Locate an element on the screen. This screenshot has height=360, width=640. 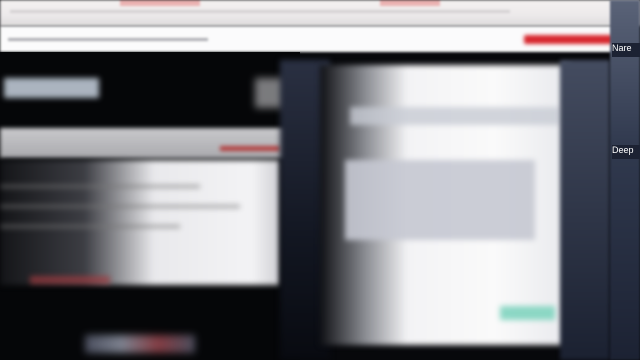
right-shadow is located at coordinates (585, 210).